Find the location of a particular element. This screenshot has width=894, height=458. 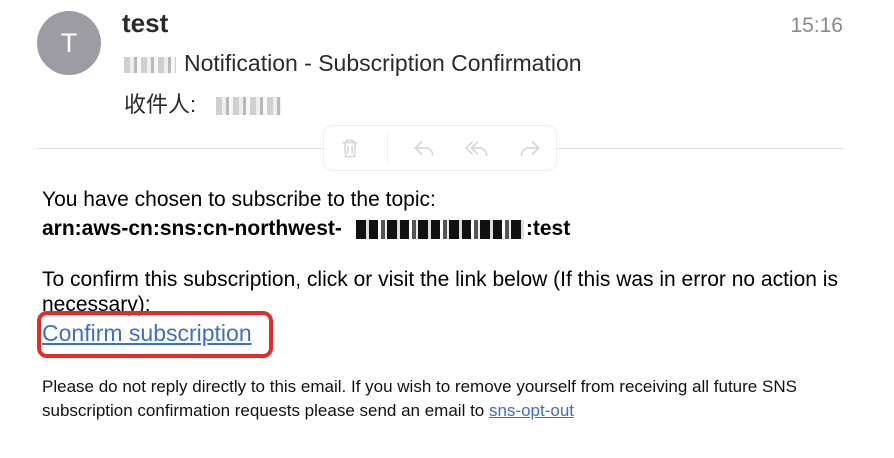

trash-button is located at coordinates (350, 148).